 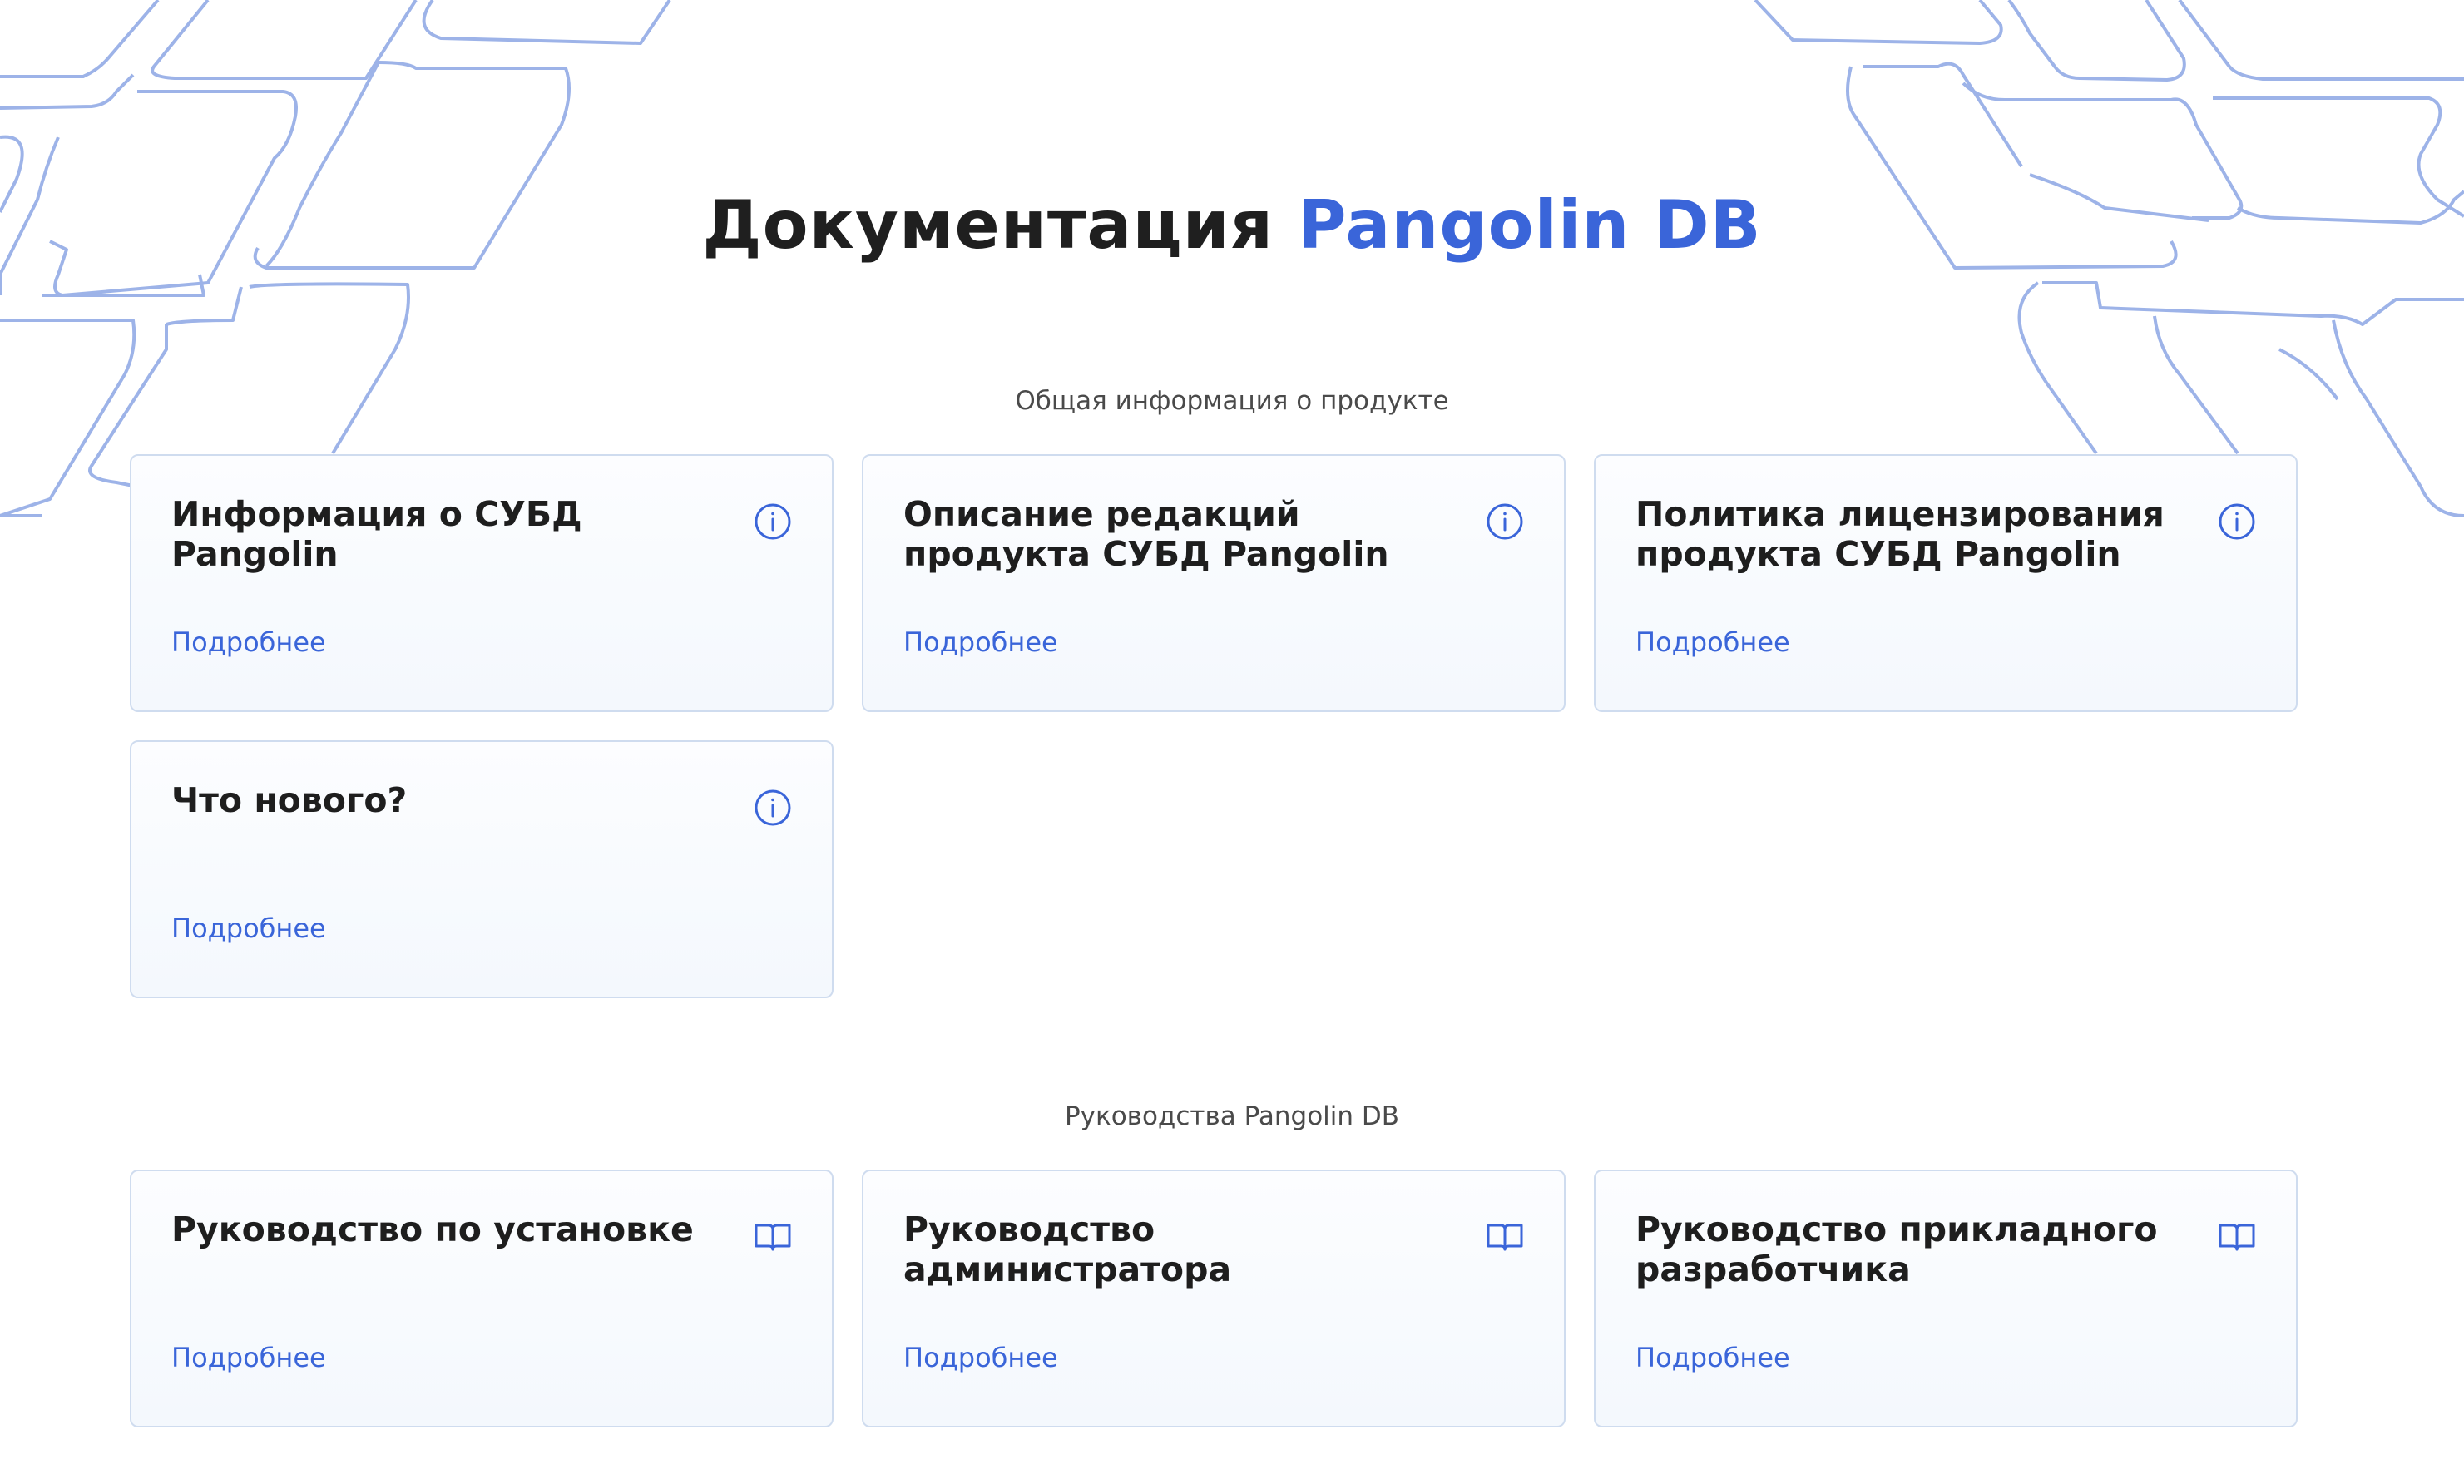 I want to click on card-dbms-info: Информация о СУБД Pangolin Подробнее, so click(x=482, y=583).